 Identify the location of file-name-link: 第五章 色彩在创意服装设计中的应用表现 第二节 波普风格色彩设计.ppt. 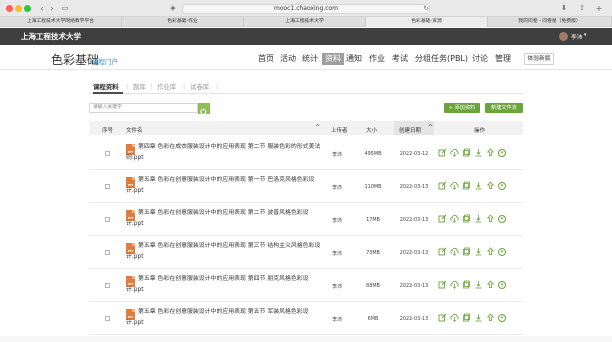
(224, 218).